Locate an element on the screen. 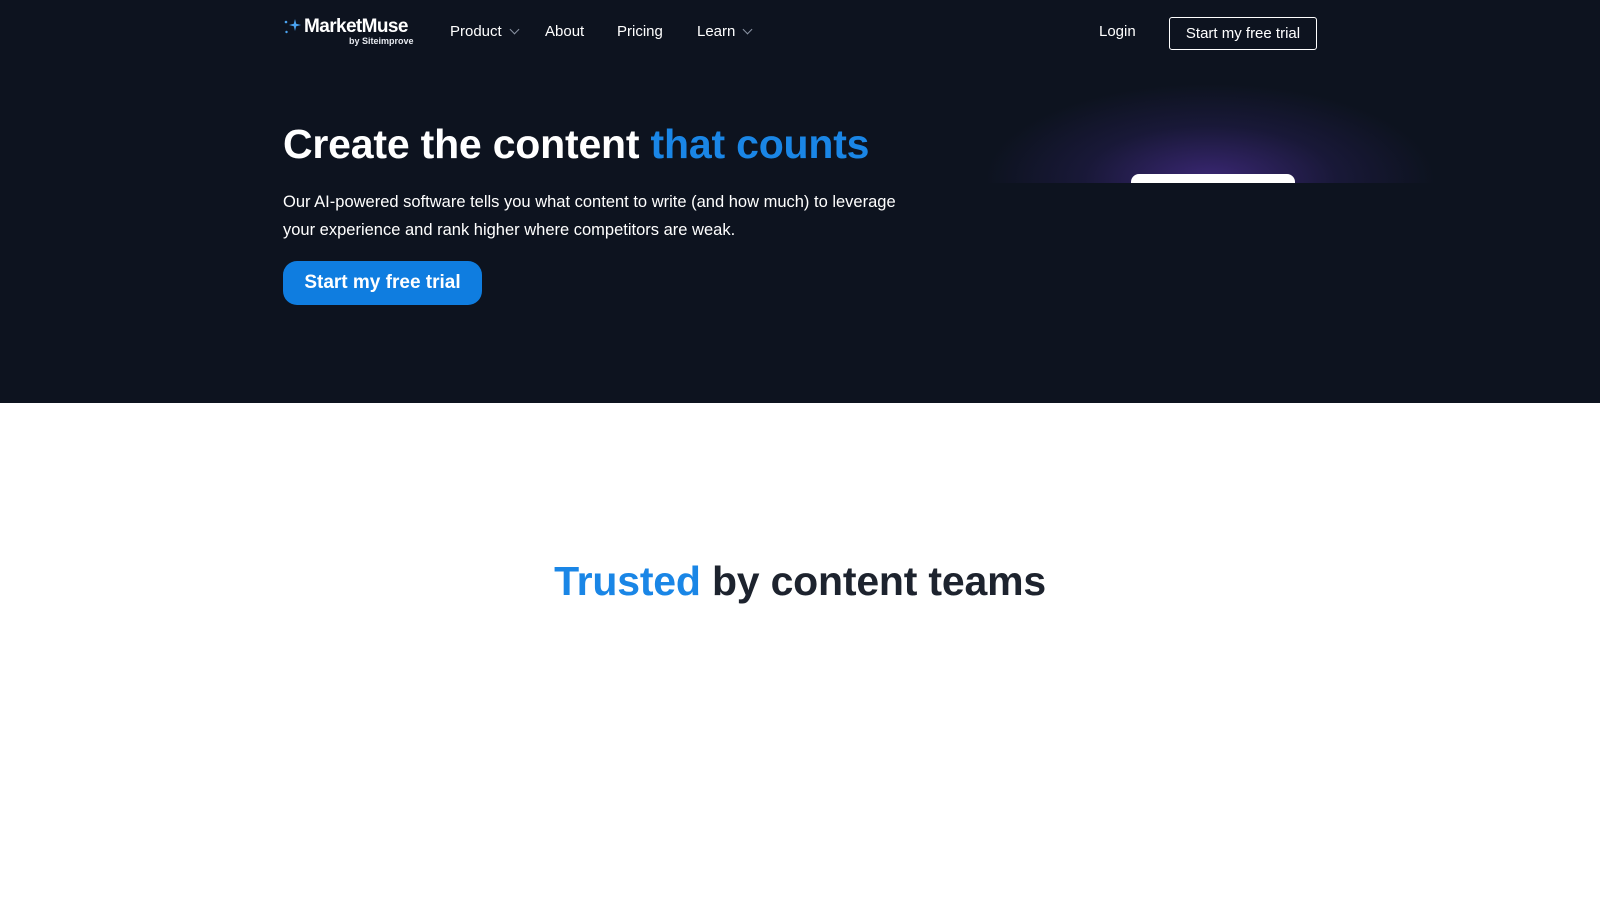  nav-item-learn: Learn is located at coordinates (725, 31).